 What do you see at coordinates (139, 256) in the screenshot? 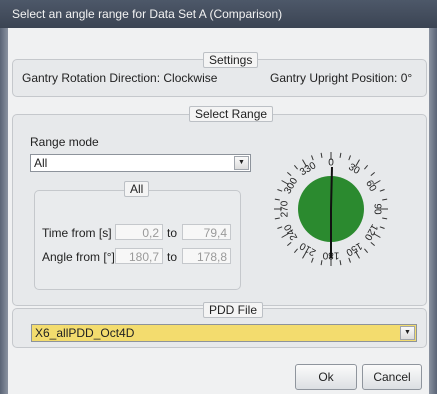
I see `angle-from-field: 180,7` at bounding box center [139, 256].